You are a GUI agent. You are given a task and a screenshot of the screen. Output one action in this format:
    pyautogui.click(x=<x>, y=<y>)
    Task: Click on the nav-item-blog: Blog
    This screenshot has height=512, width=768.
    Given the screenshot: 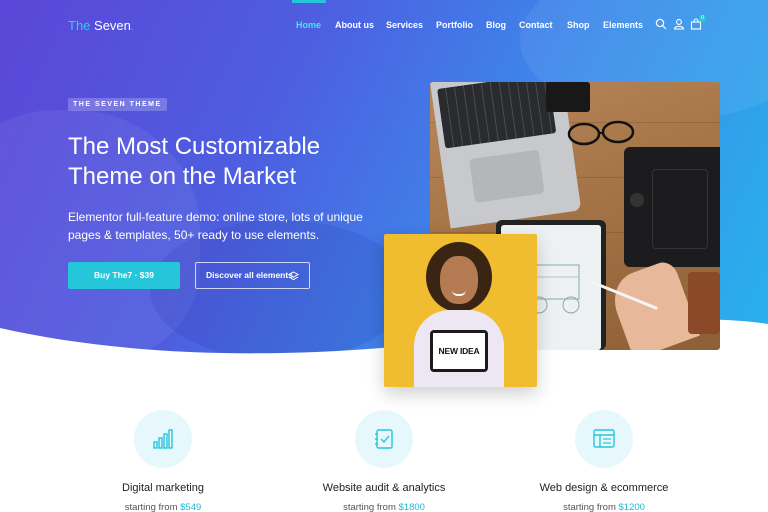 What is the action you would take?
    pyautogui.click(x=496, y=25)
    